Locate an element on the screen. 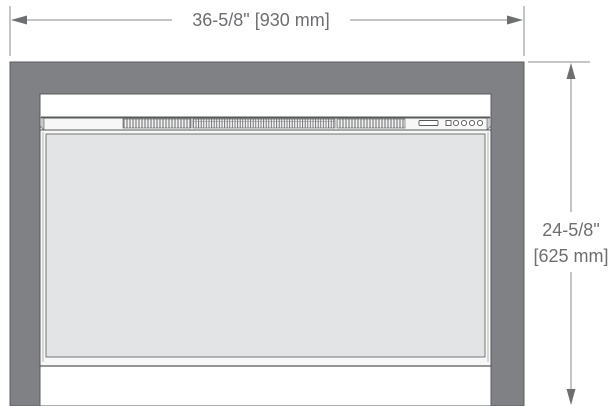  control-display is located at coordinates (428, 123).